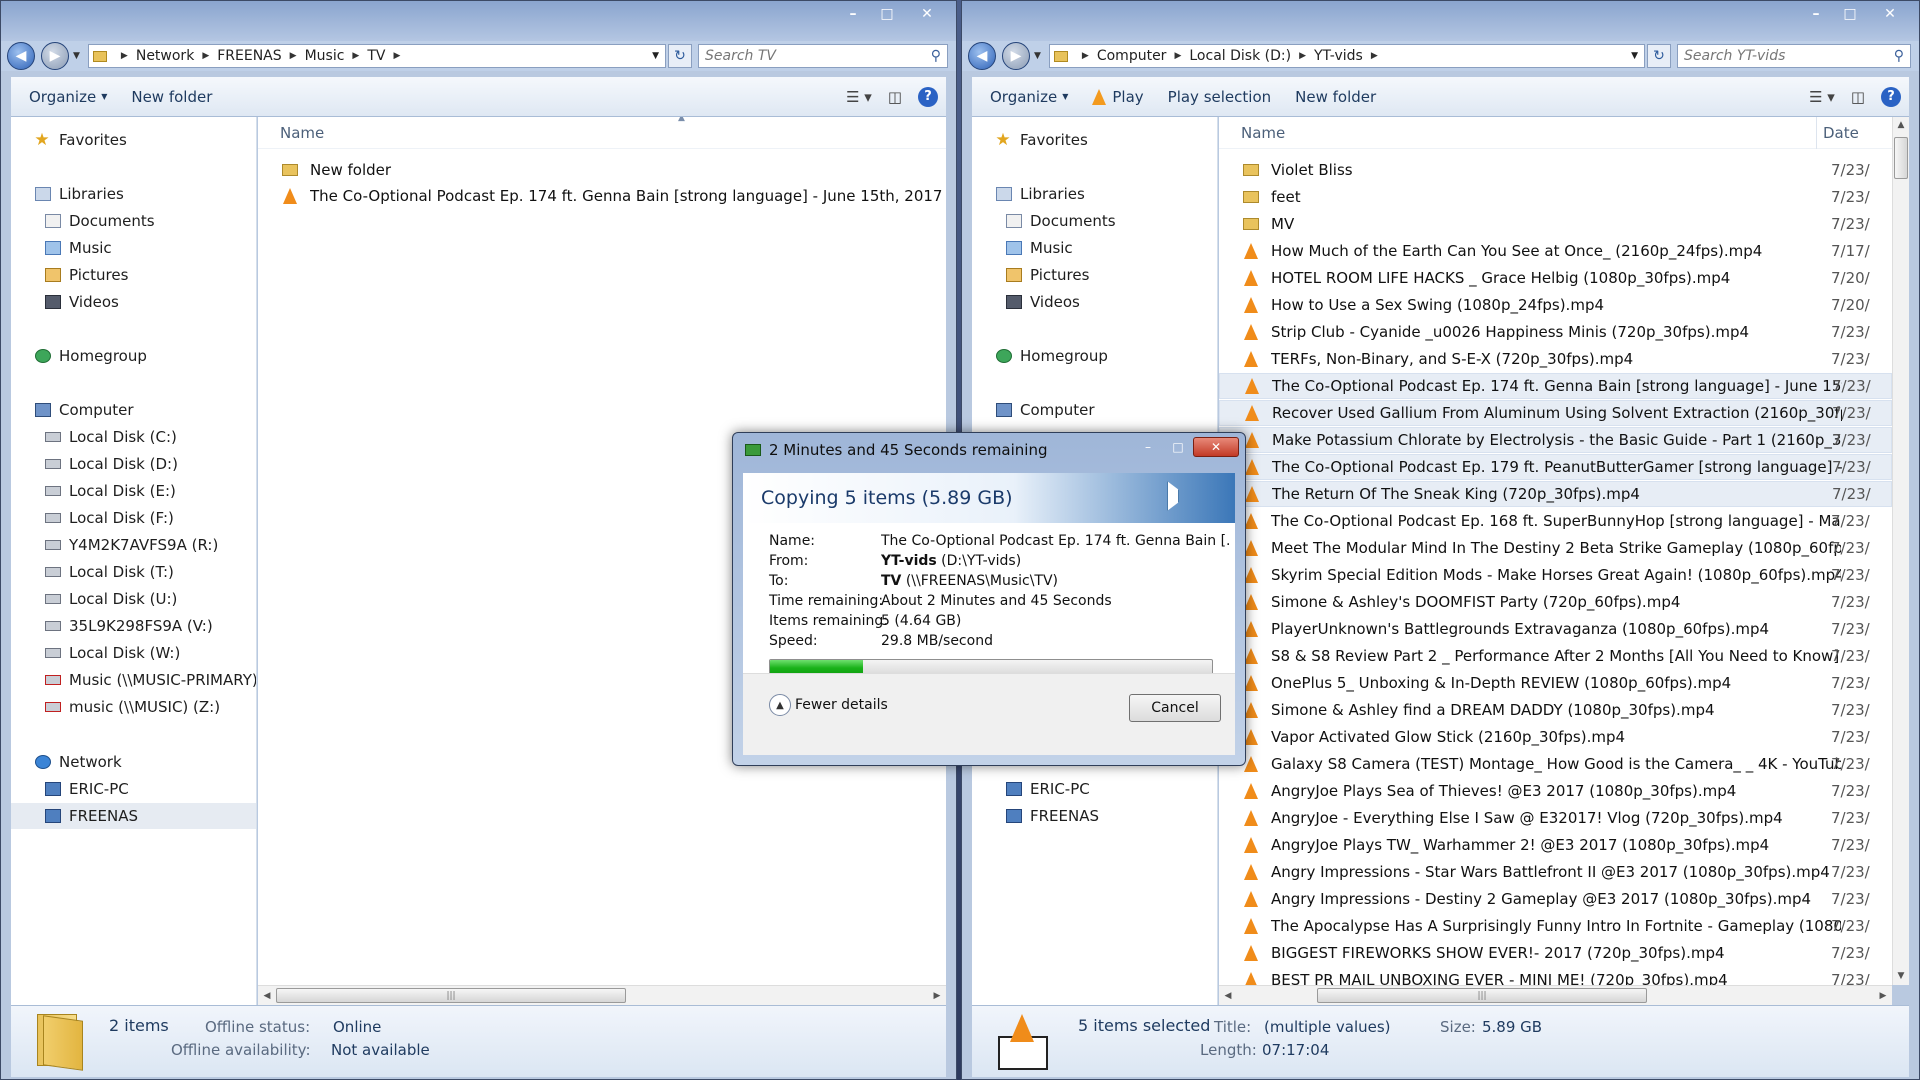  I want to click on nav-documents: Documents, so click(1111, 221).